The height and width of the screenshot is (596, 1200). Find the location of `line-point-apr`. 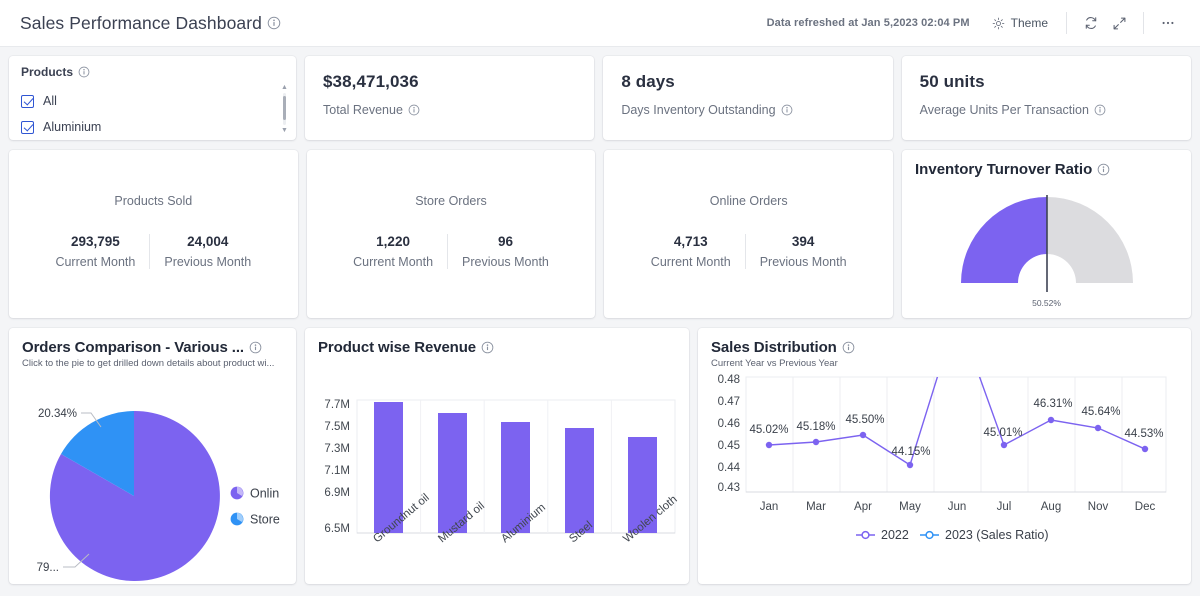

line-point-apr is located at coordinates (863, 435).